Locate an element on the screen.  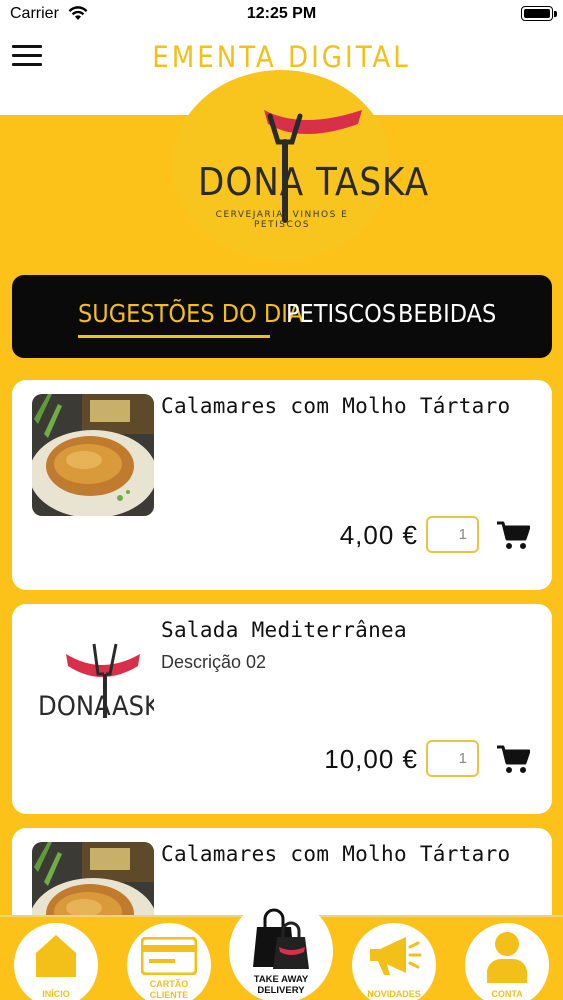
tab-petiscos: PETISCOS is located at coordinates (341, 313).